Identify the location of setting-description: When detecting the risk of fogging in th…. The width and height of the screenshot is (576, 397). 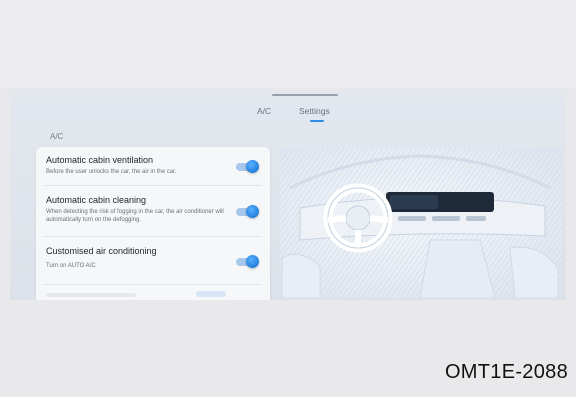
(135, 216).